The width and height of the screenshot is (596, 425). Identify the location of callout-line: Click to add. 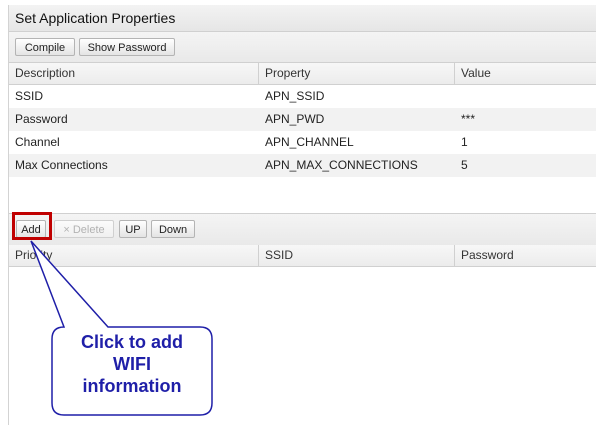
(131, 342).